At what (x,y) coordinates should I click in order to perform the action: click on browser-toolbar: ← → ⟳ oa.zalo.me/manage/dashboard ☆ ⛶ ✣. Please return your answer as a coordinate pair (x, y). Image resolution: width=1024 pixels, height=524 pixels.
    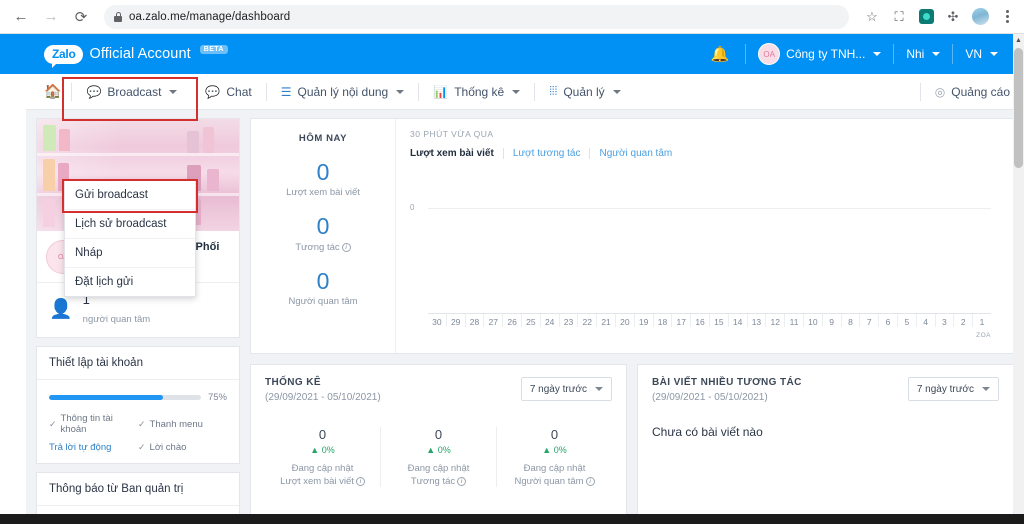
    Looking at the image, I should click on (512, 17).